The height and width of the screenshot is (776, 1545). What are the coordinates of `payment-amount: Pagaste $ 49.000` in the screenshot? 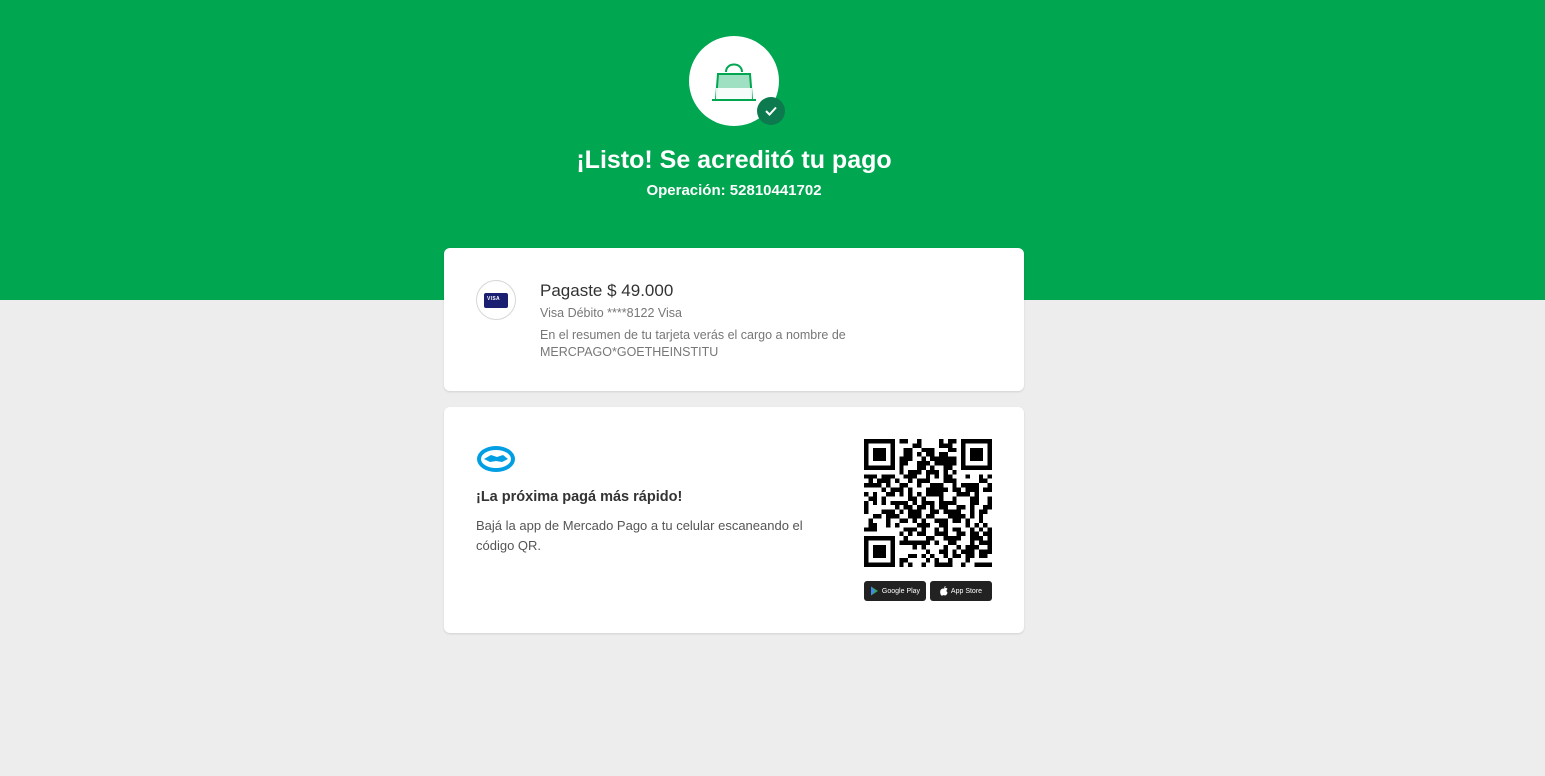 It's located at (607, 290).